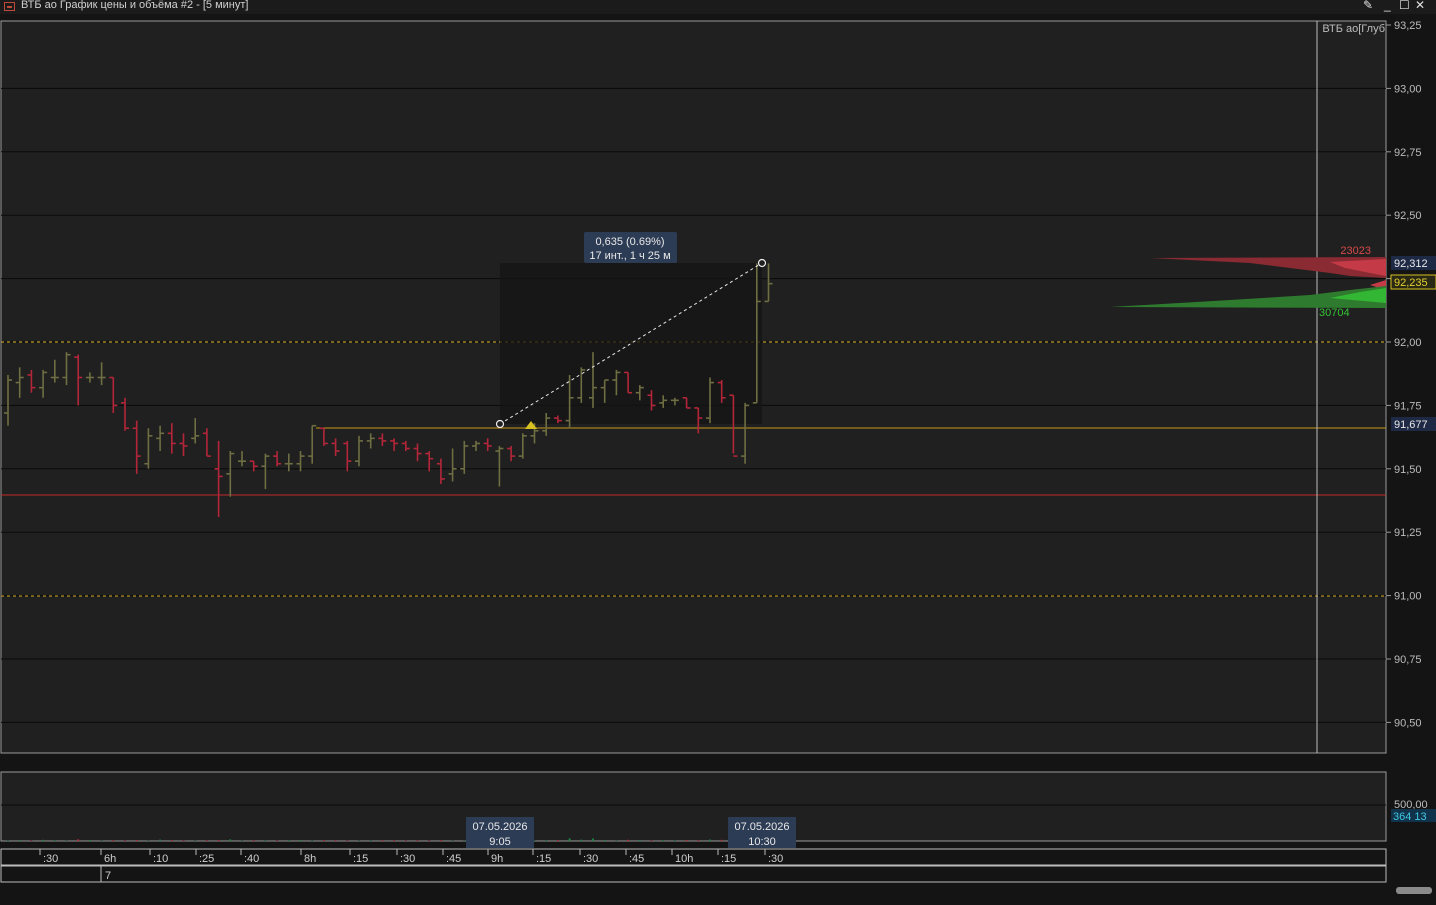 The image size is (1436, 905). I want to click on time-tick-label: 10h, so click(684, 859).